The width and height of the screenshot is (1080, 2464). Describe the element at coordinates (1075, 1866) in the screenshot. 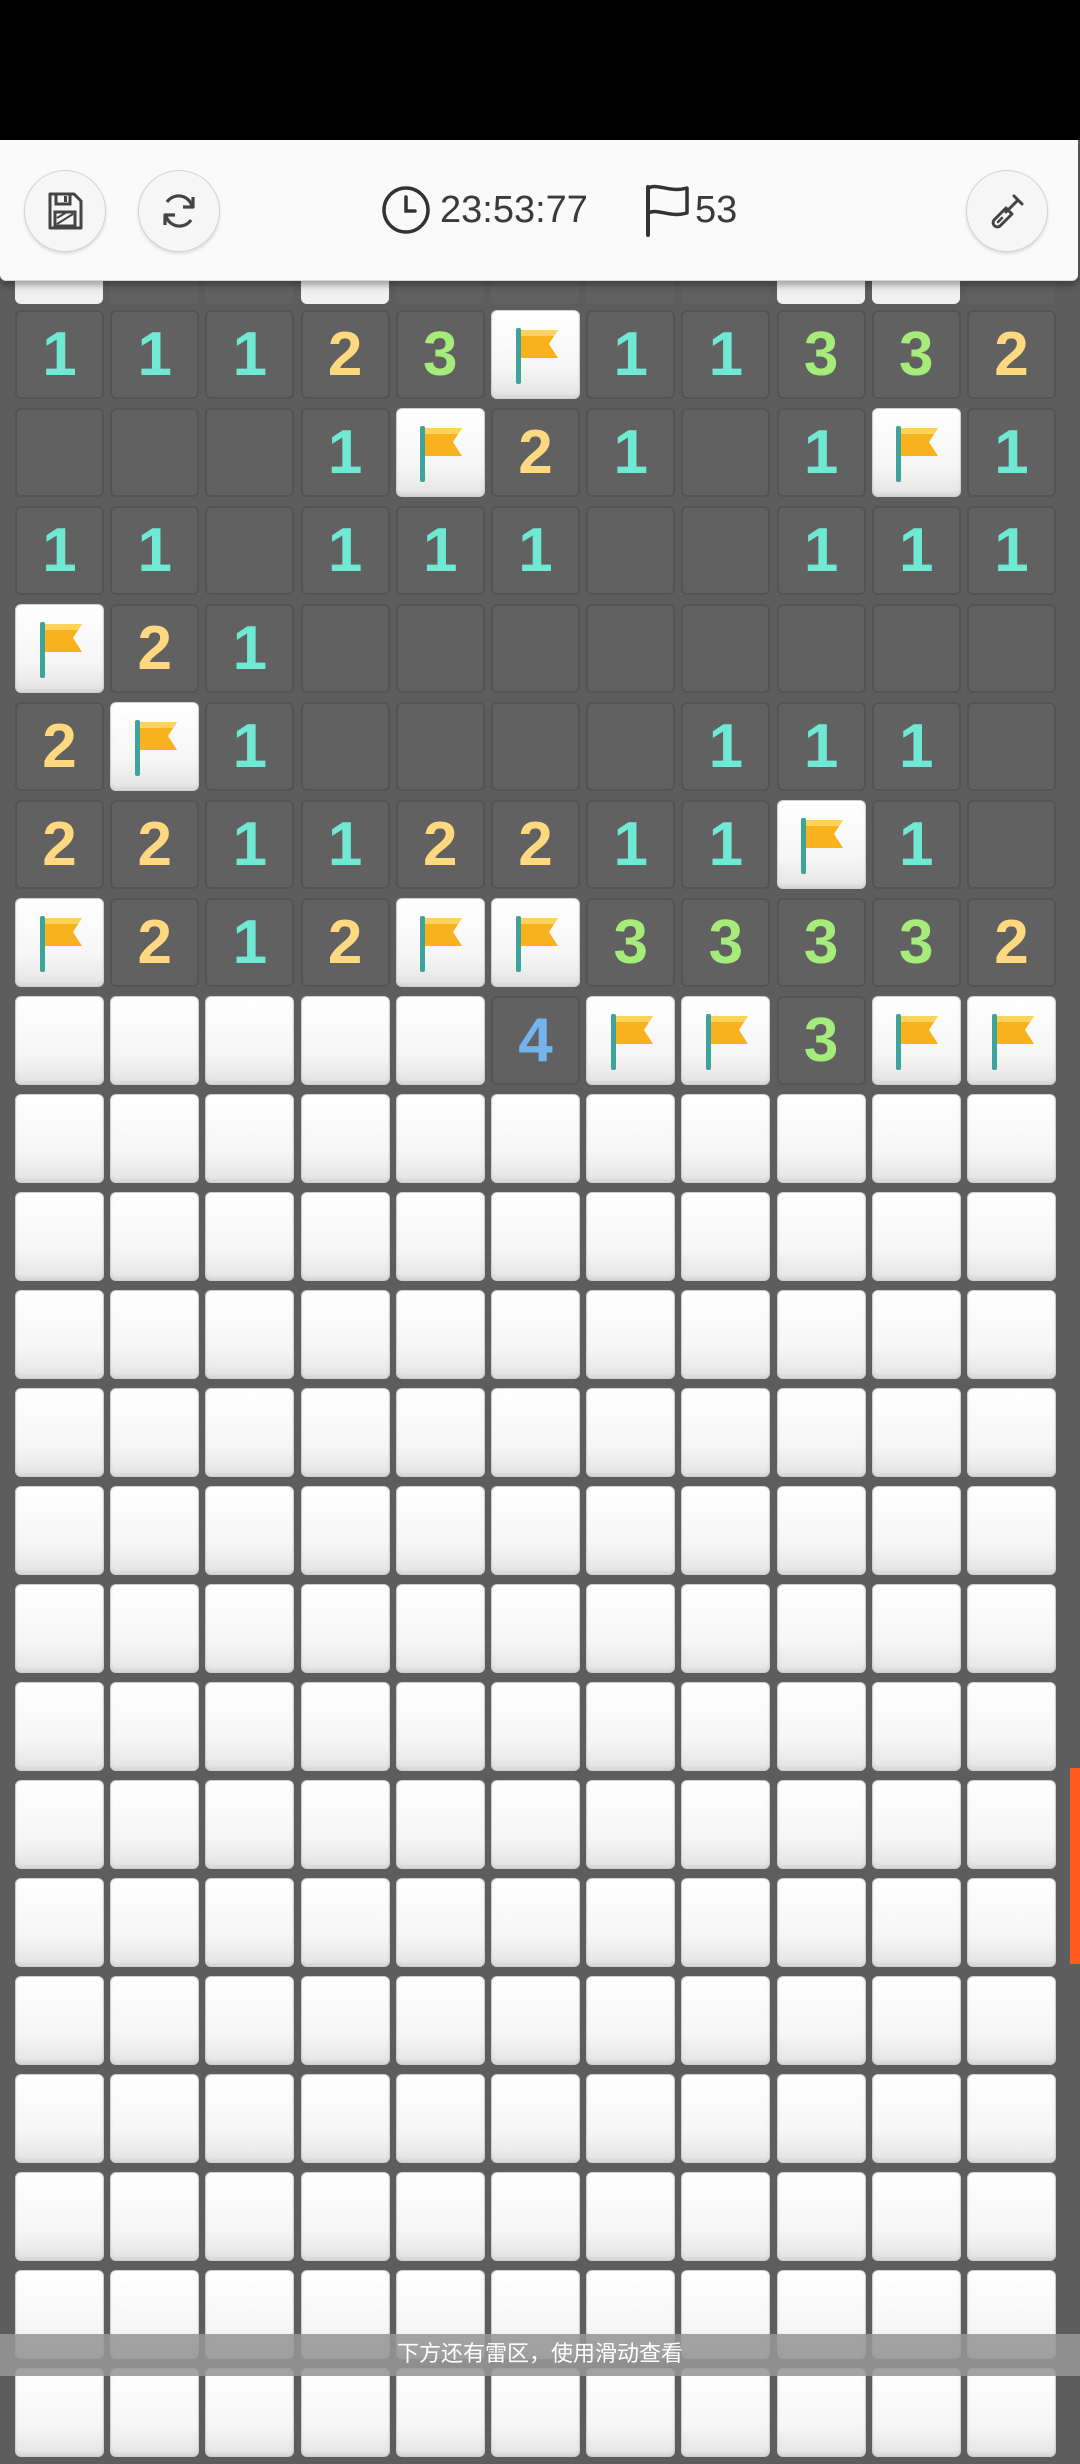

I see `scroll-indicator` at that location.